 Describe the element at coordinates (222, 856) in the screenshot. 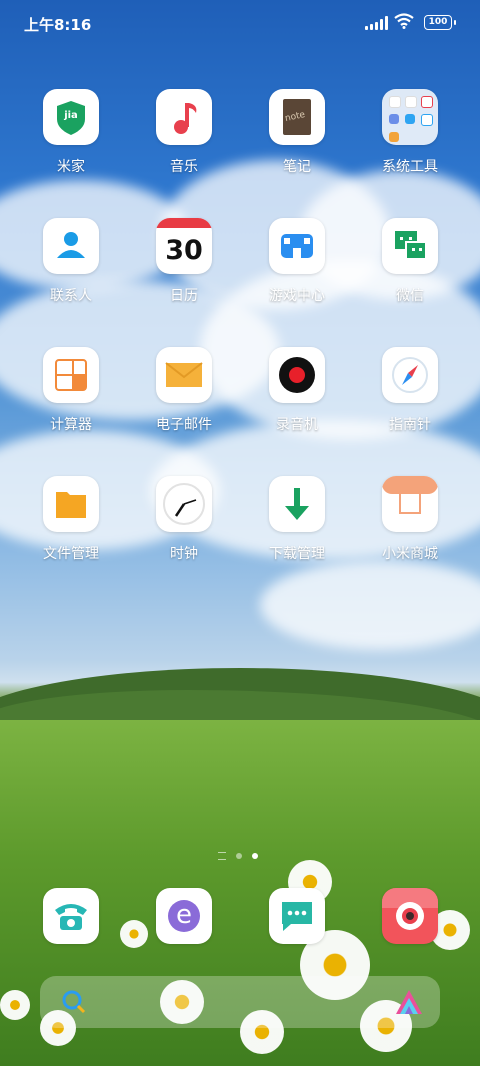

I see `page-indicator-lines` at that location.